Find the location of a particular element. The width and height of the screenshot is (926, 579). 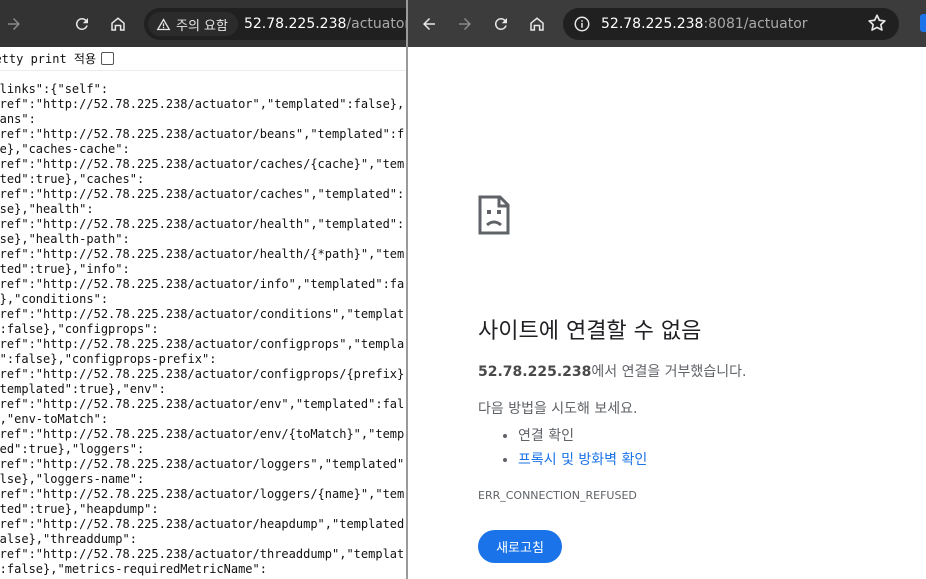

error-code: ERR_CONNECTION_REFUSED is located at coordinates (557, 495).